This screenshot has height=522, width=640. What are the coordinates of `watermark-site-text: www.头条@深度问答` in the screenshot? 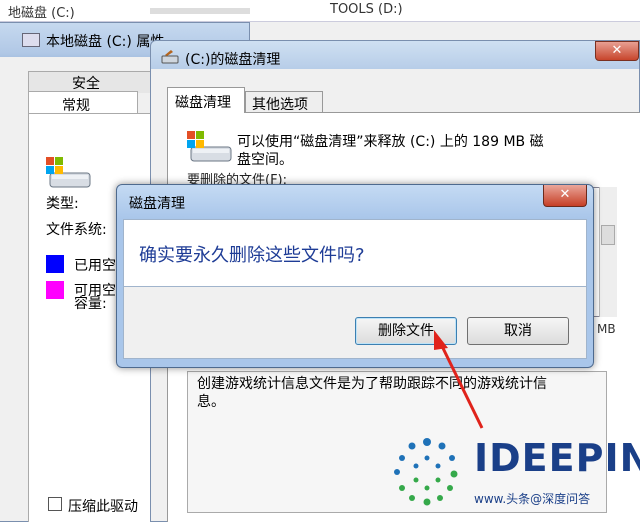 It's located at (532, 499).